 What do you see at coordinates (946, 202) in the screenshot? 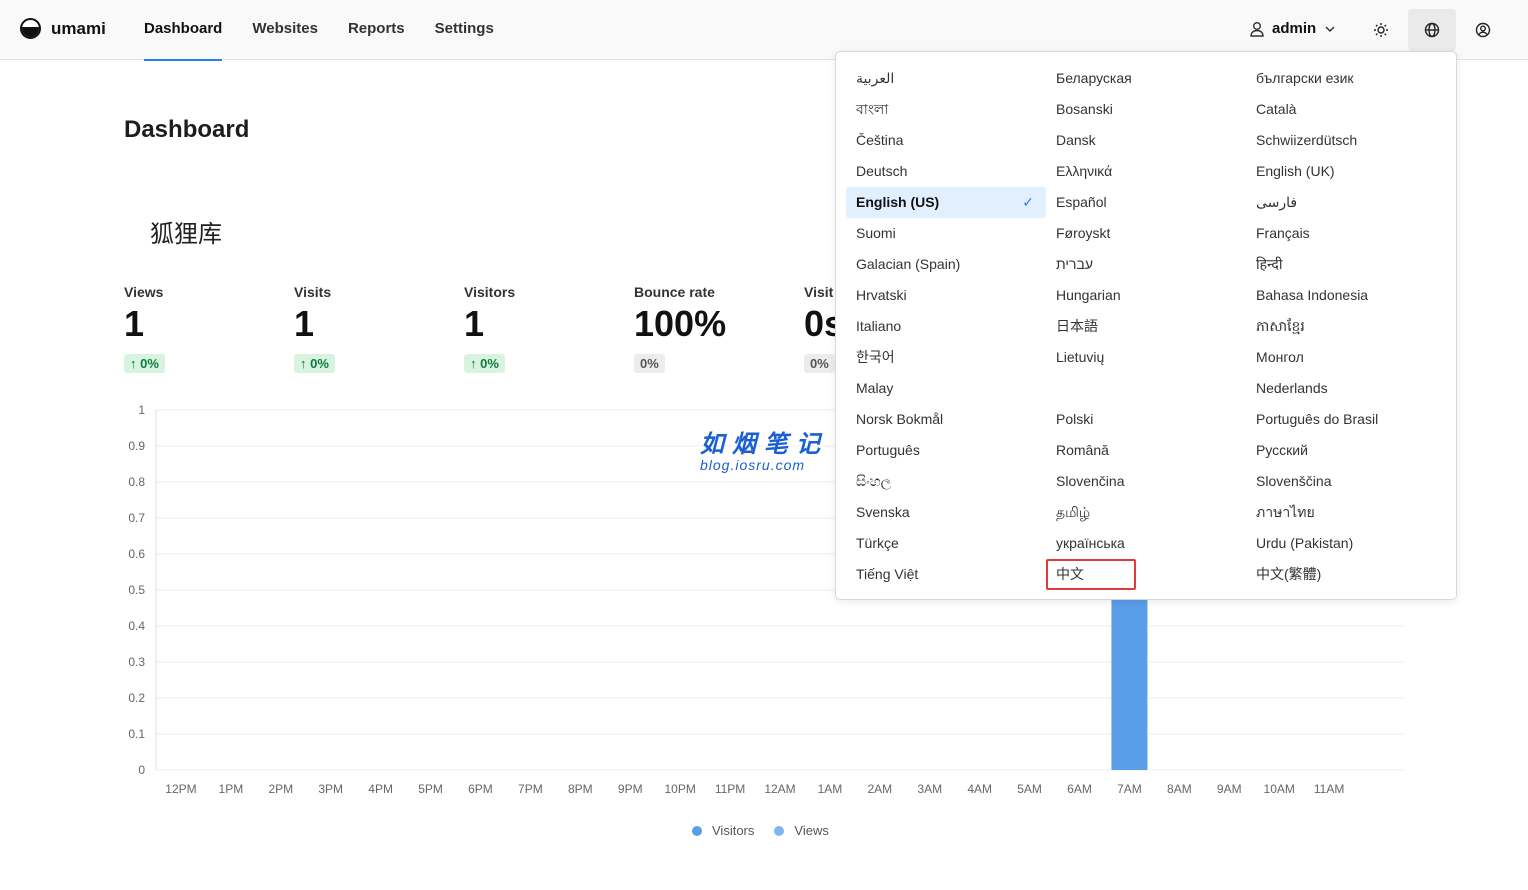
I see `language-option: English (US) ✓` at bounding box center [946, 202].